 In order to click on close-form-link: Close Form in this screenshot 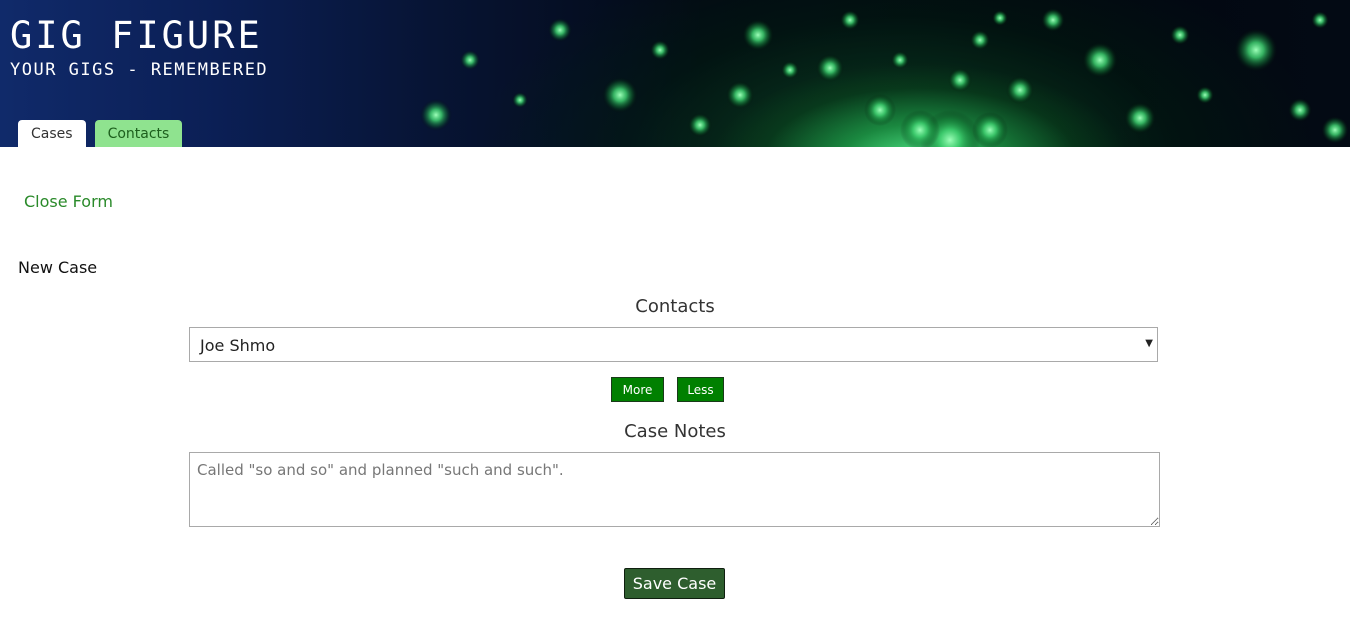, I will do `click(68, 201)`.